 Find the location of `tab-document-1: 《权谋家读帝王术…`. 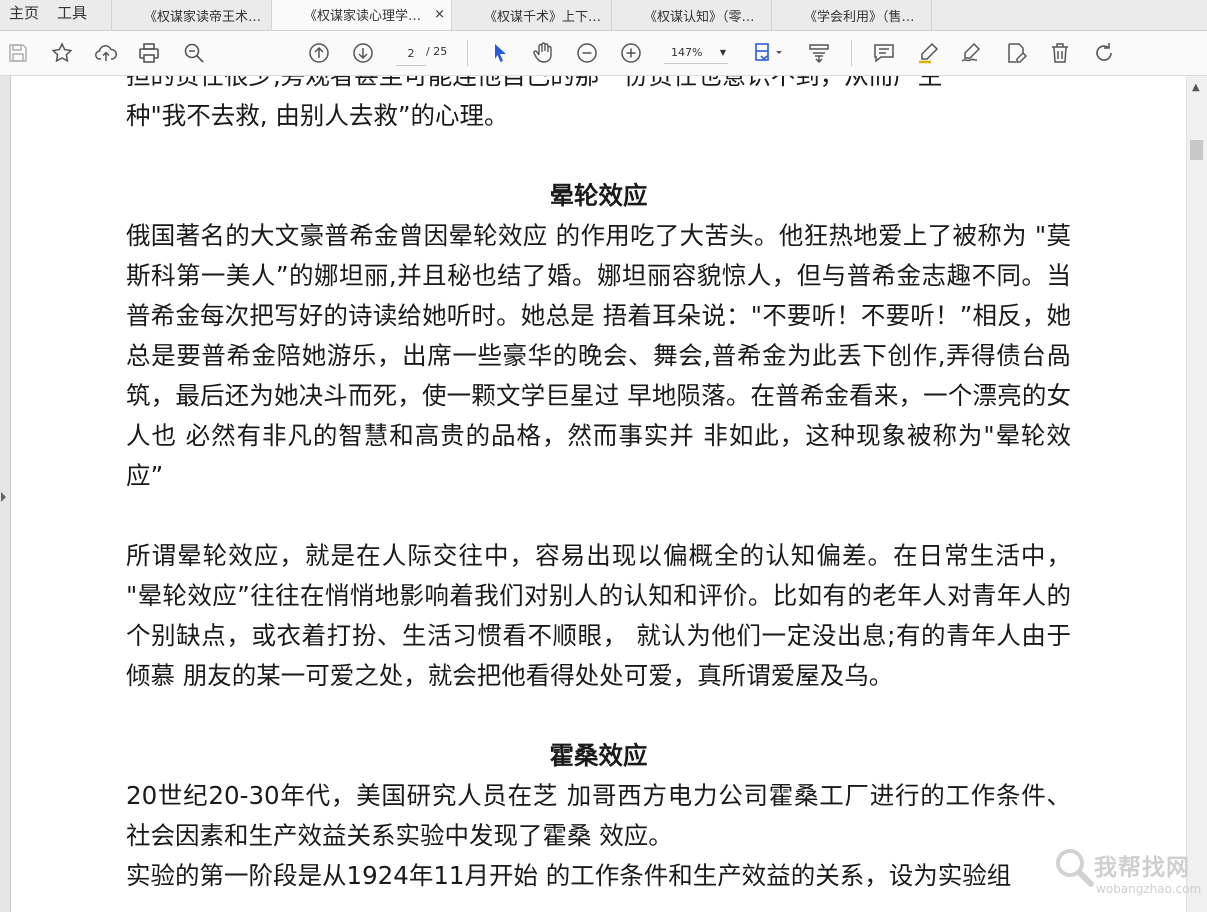

tab-document-1: 《权谋家读帝王术… is located at coordinates (191, 15).